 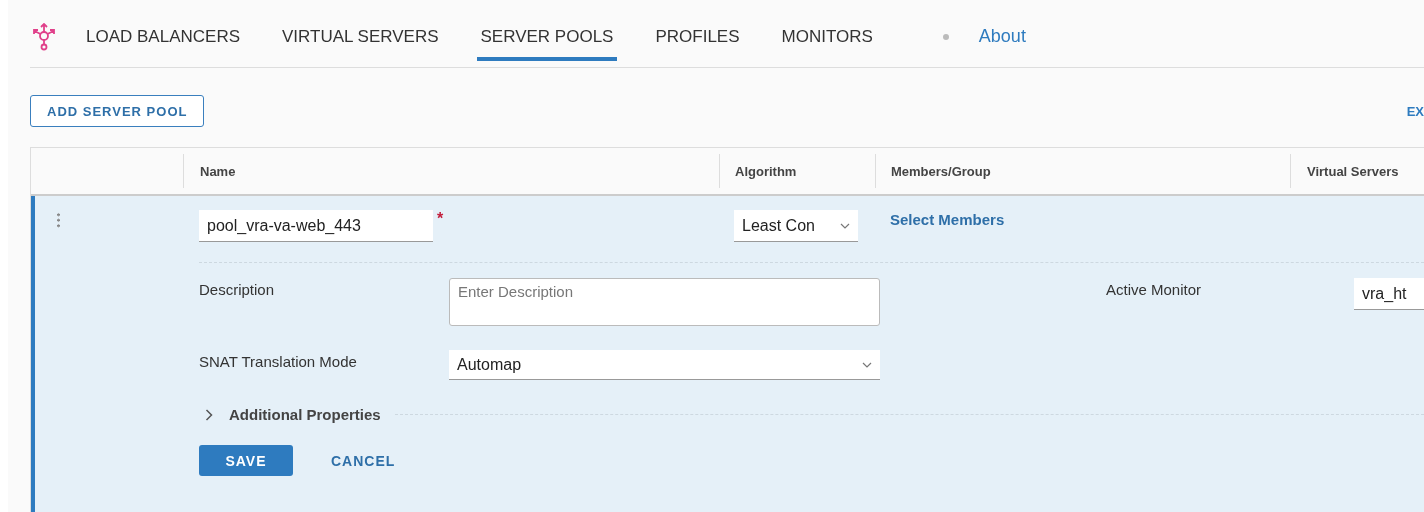 I want to click on snat-mode-dropdown: Automap, so click(x=664, y=365).